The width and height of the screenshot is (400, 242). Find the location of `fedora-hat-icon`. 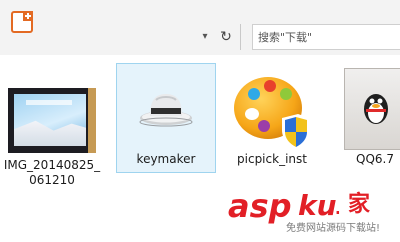

fedora-hat-icon is located at coordinates (166, 110).